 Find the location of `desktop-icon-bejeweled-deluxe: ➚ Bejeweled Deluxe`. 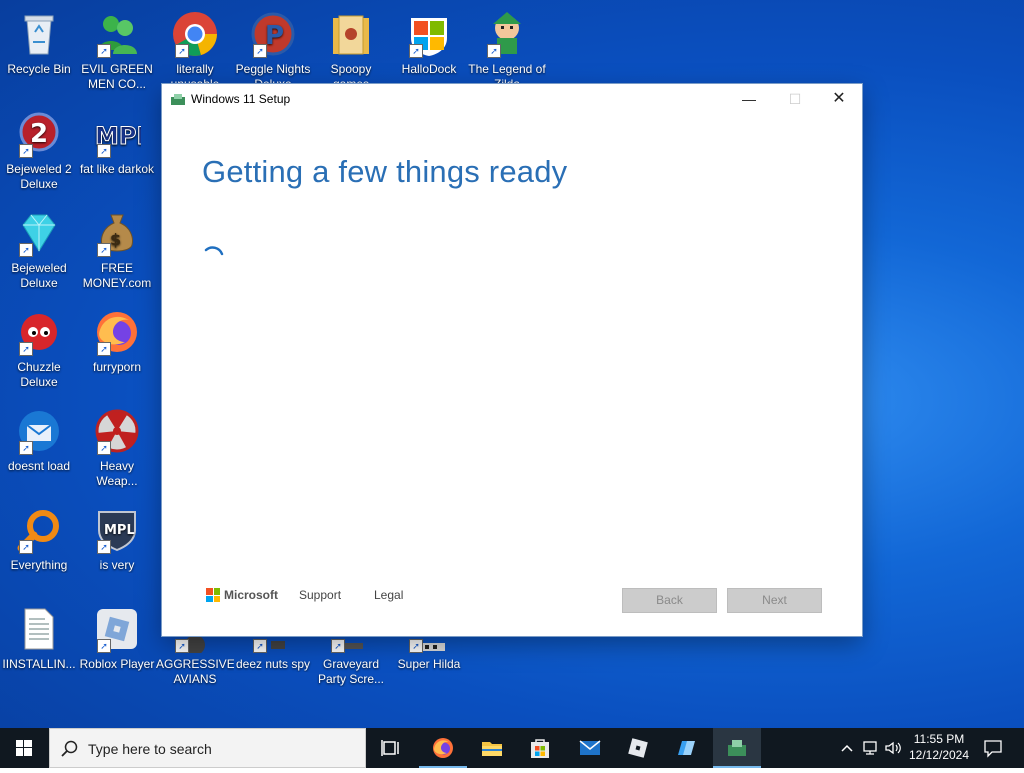

desktop-icon-bejeweled-deluxe: ➚ Bejeweled Deluxe is located at coordinates (39, 248).